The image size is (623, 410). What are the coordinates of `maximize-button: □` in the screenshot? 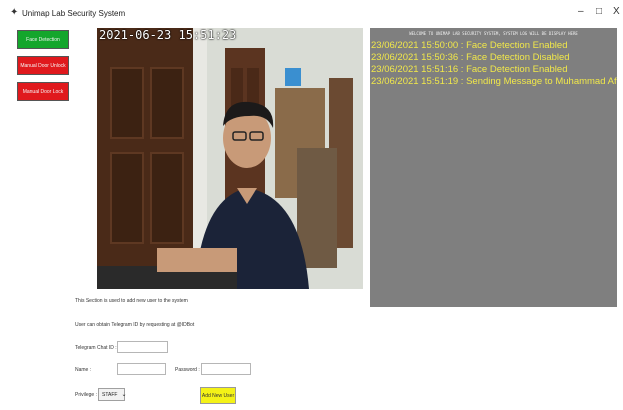 It's located at (599, 11).